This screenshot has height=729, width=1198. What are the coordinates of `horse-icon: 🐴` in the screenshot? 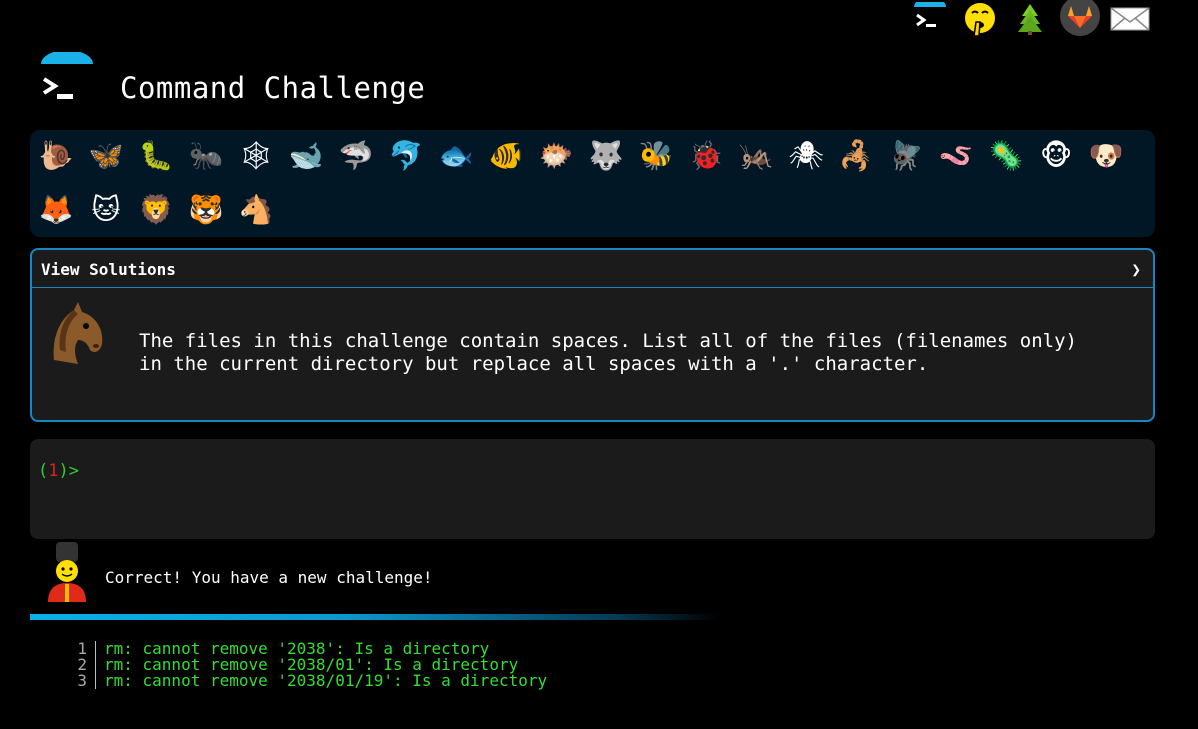 It's located at (256, 209).